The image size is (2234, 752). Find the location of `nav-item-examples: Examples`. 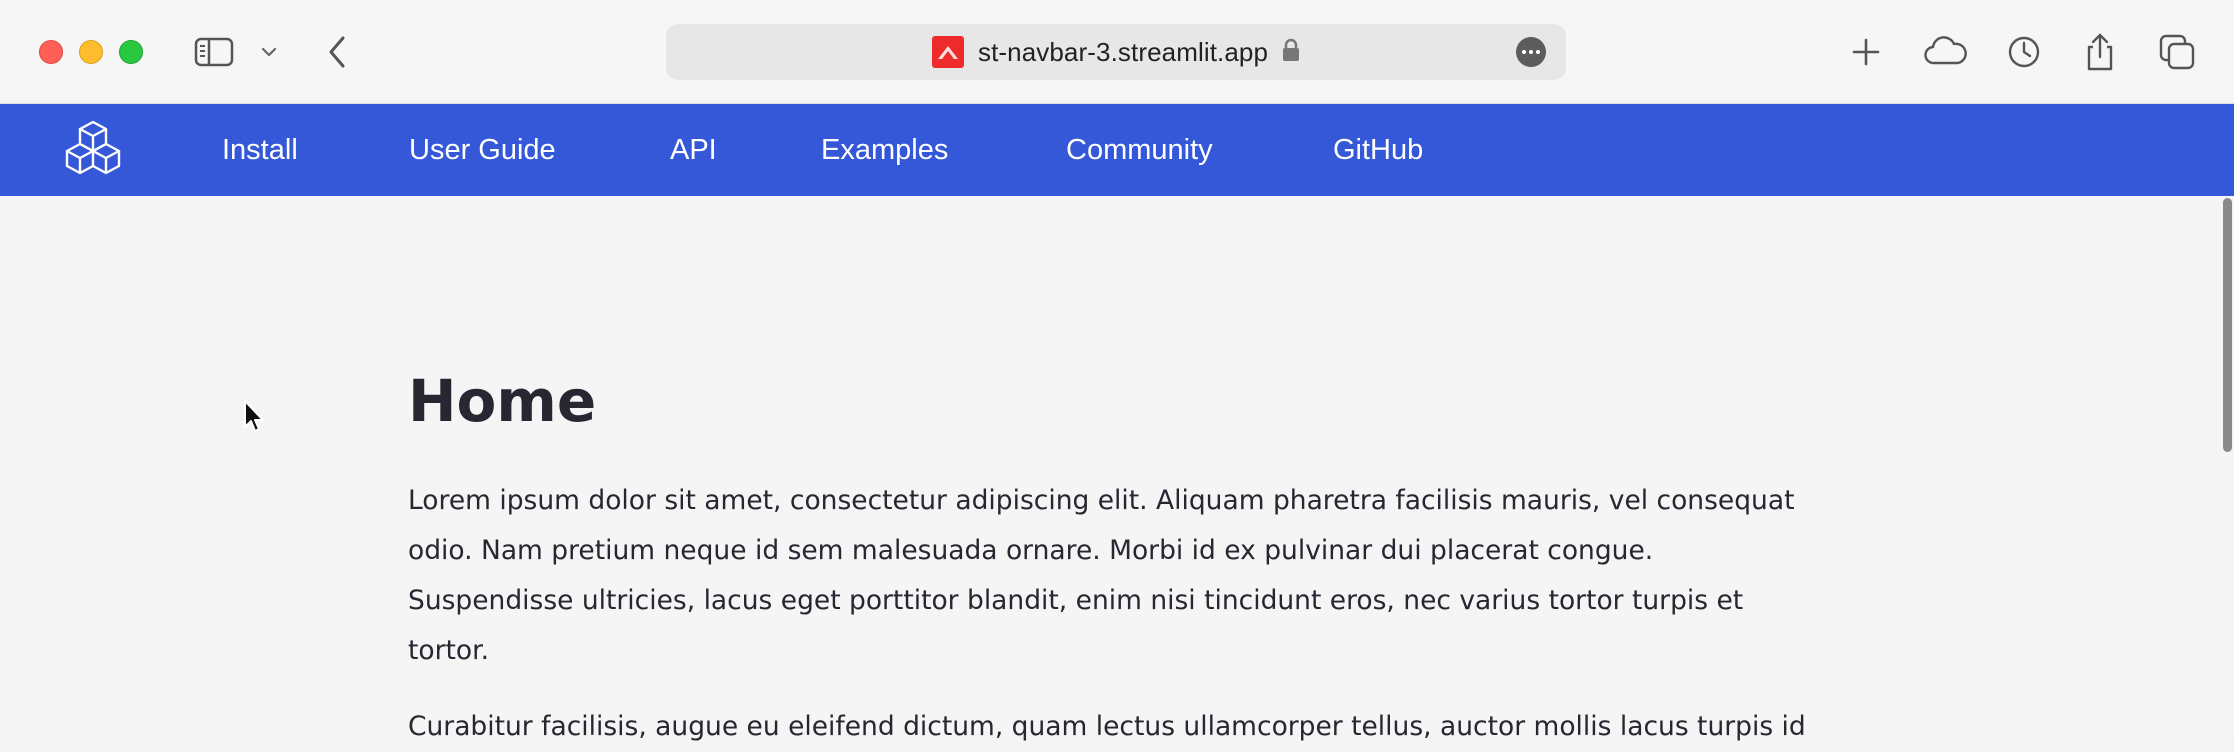

nav-item-examples: Examples is located at coordinates (884, 150).